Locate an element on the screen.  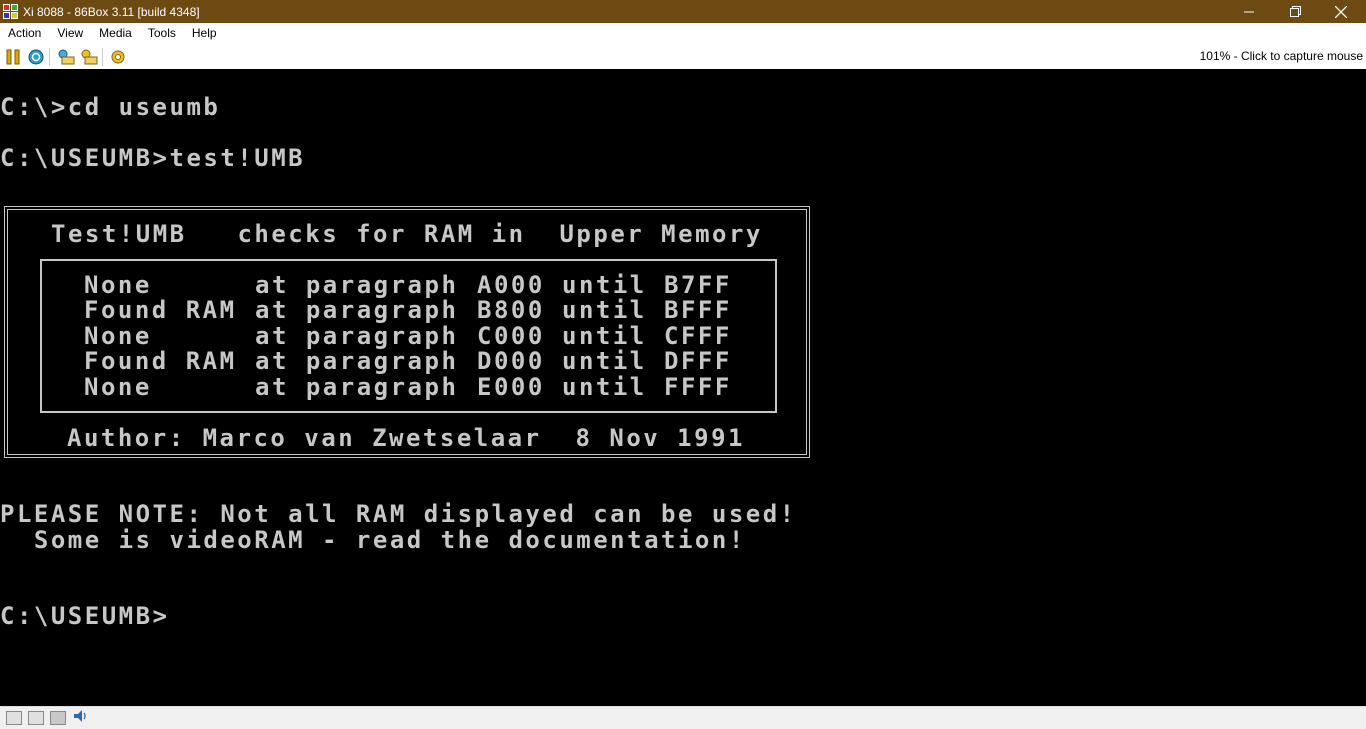
pause-icon is located at coordinates (13, 56).